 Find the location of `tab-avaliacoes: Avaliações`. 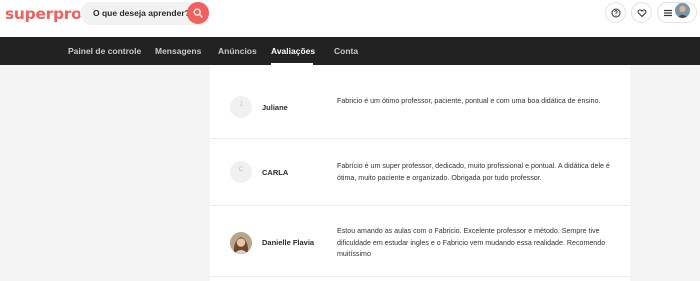

tab-avaliacoes: Avaliações is located at coordinates (293, 51).